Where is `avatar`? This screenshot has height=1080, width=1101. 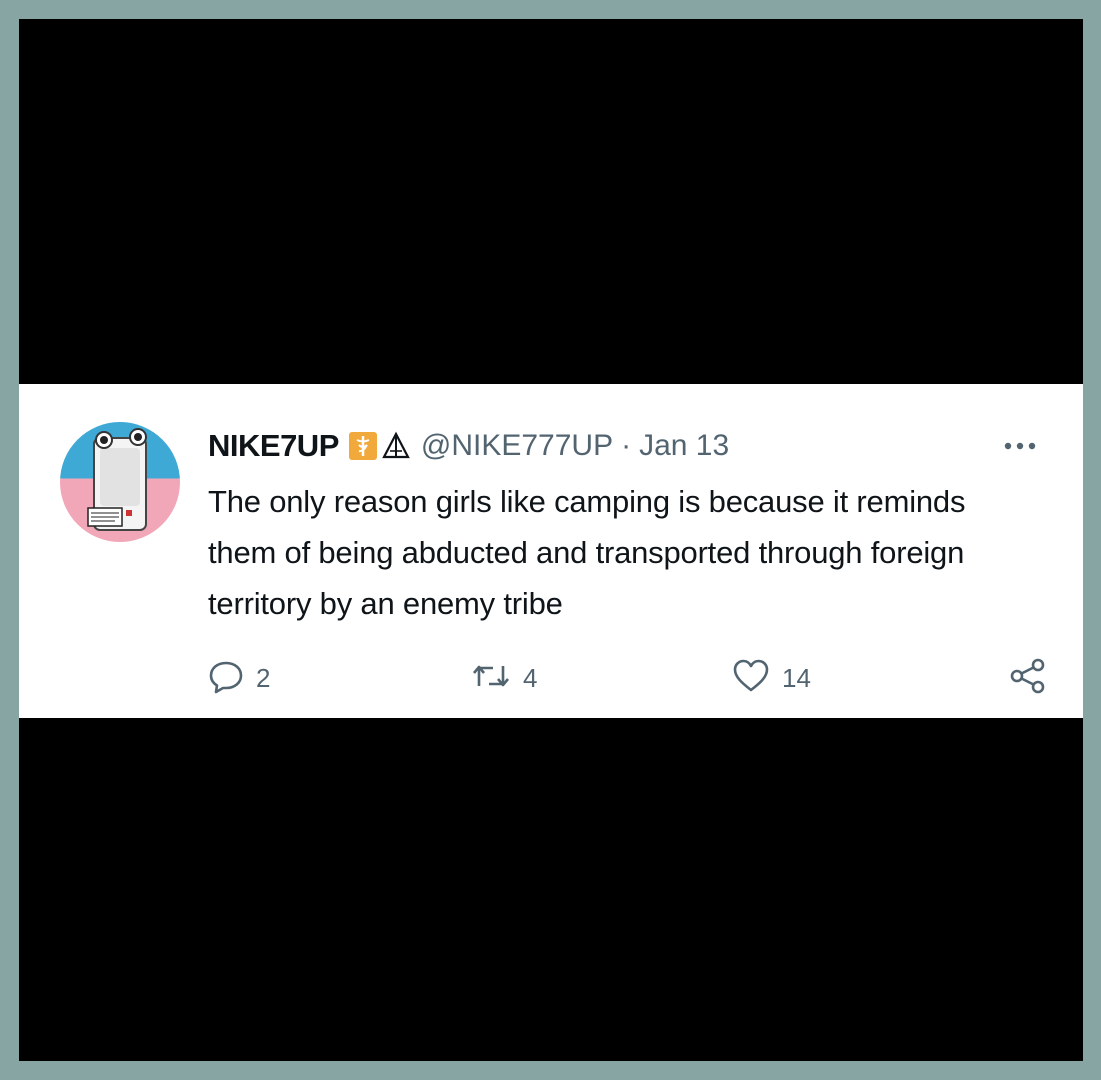
avatar is located at coordinates (120, 482).